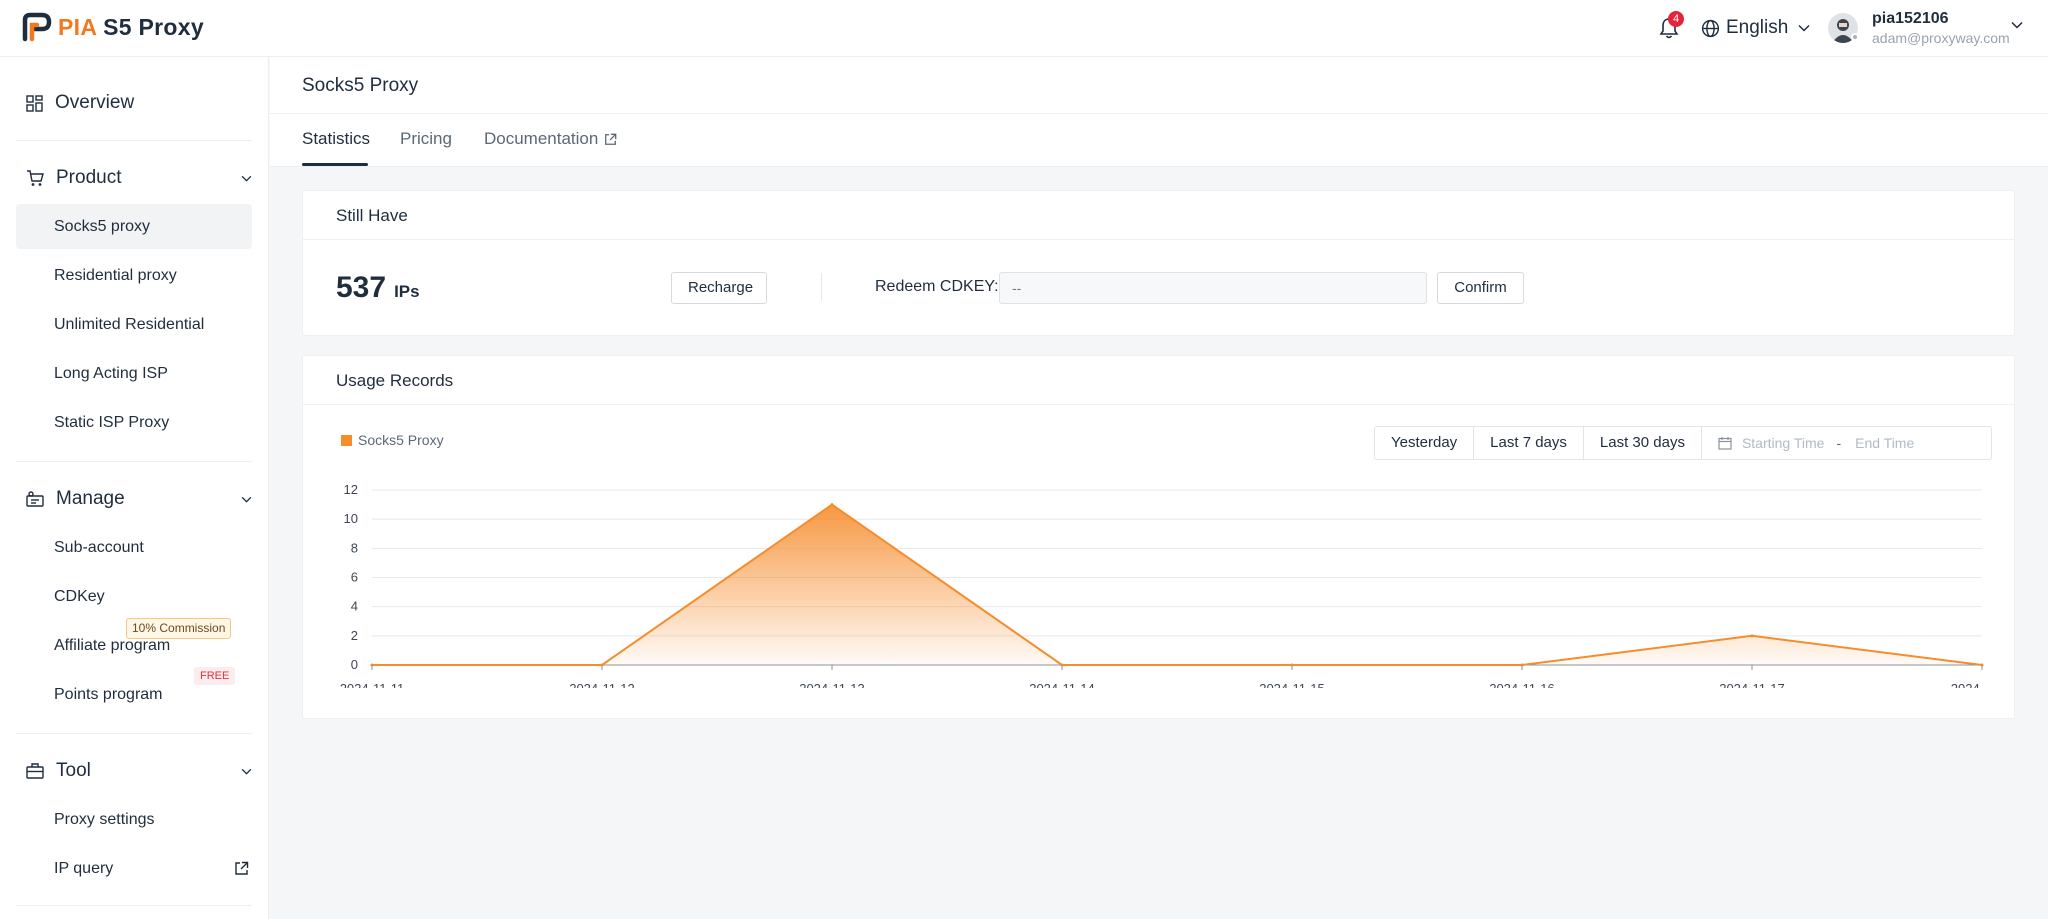 This screenshot has height=919, width=2048. What do you see at coordinates (937, 286) in the screenshot?
I see `redeem-label: Redeem CDKEY:` at bounding box center [937, 286].